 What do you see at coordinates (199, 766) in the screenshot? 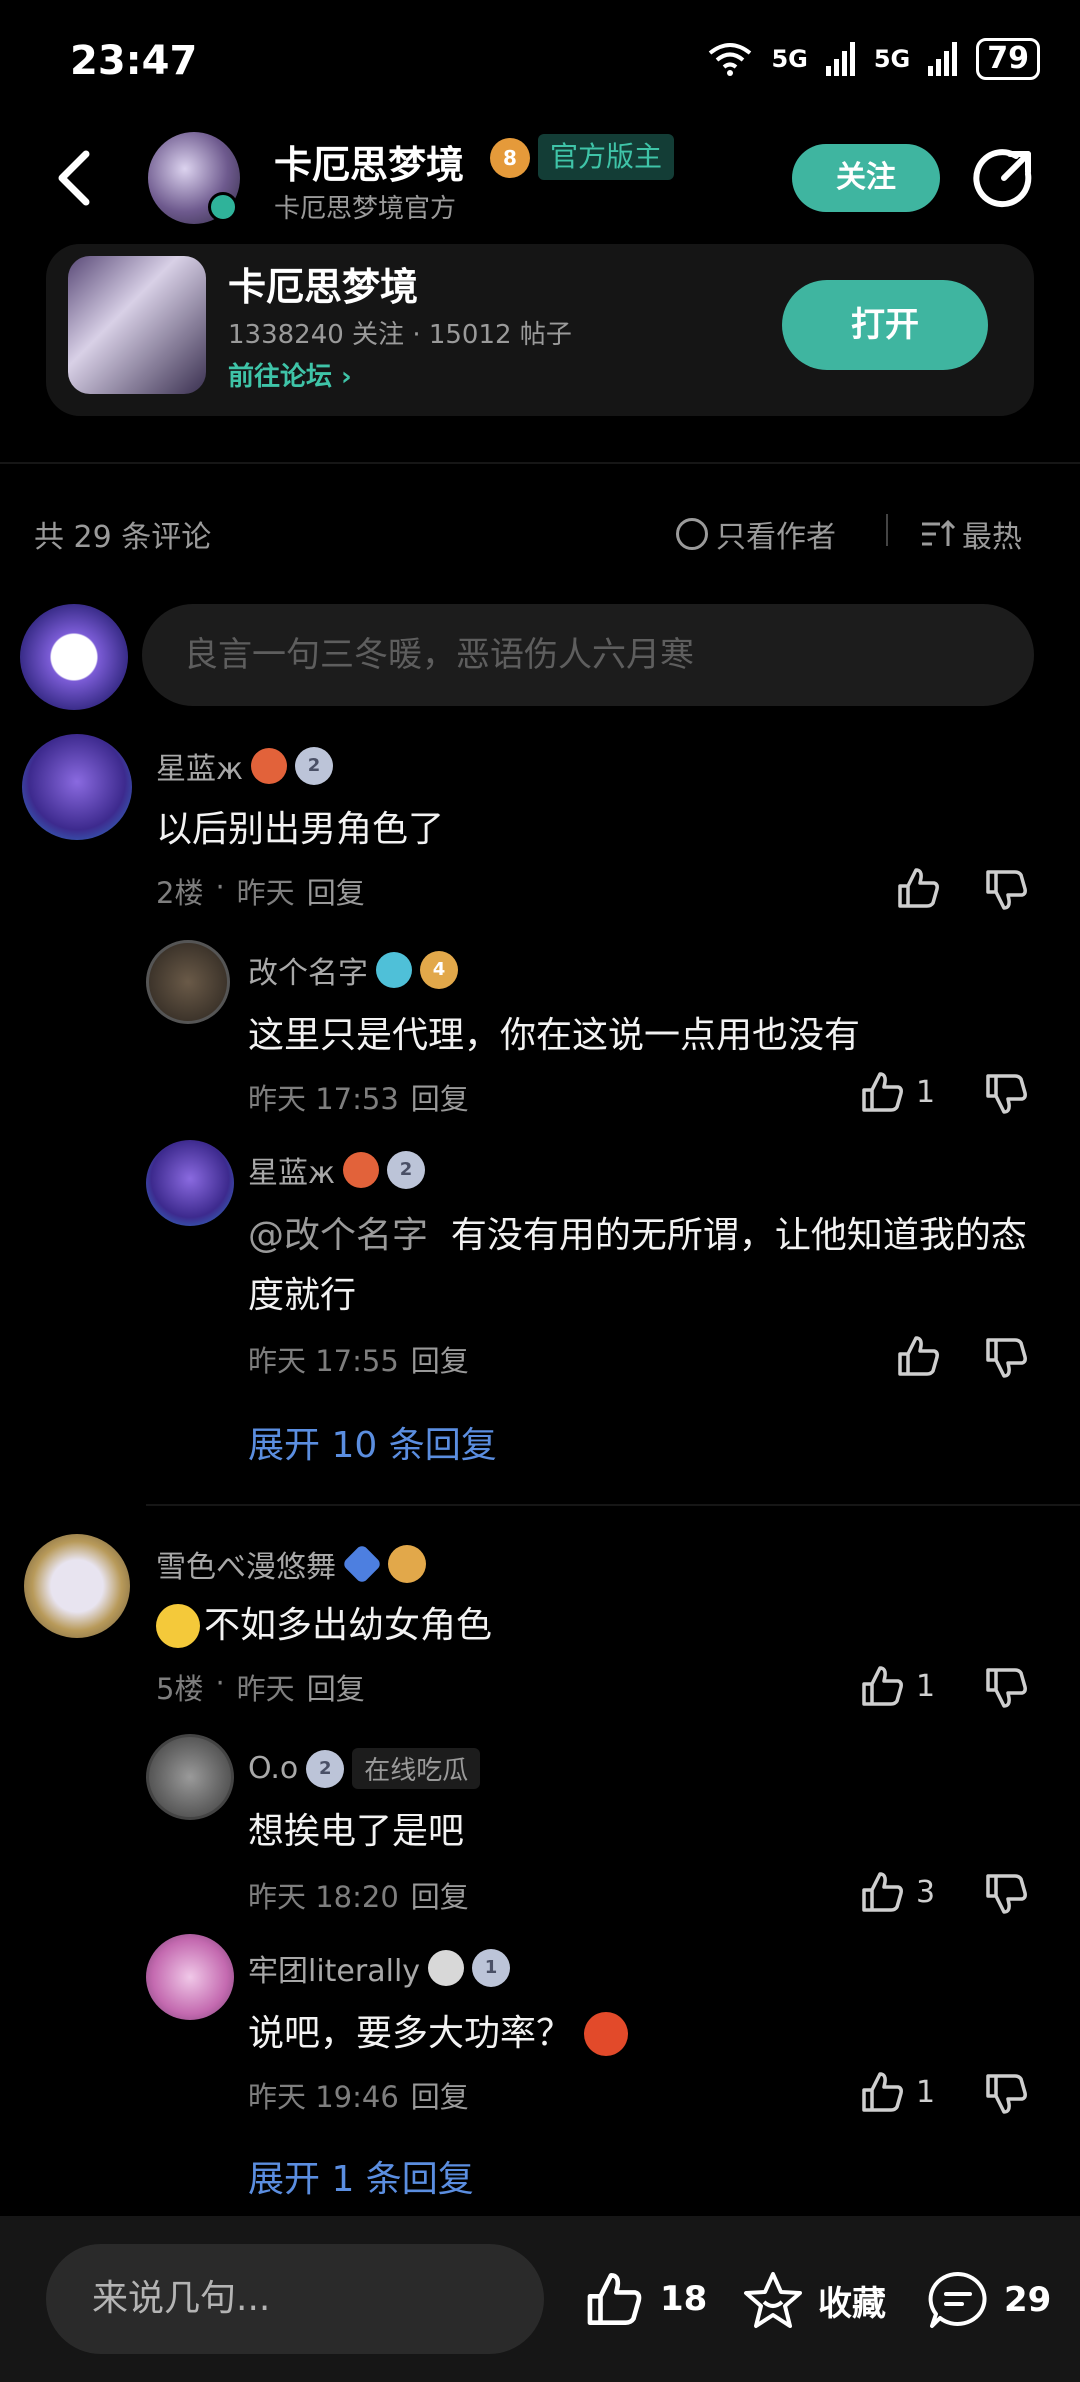
I see `commenter-name: 星蓝ж` at bounding box center [199, 766].